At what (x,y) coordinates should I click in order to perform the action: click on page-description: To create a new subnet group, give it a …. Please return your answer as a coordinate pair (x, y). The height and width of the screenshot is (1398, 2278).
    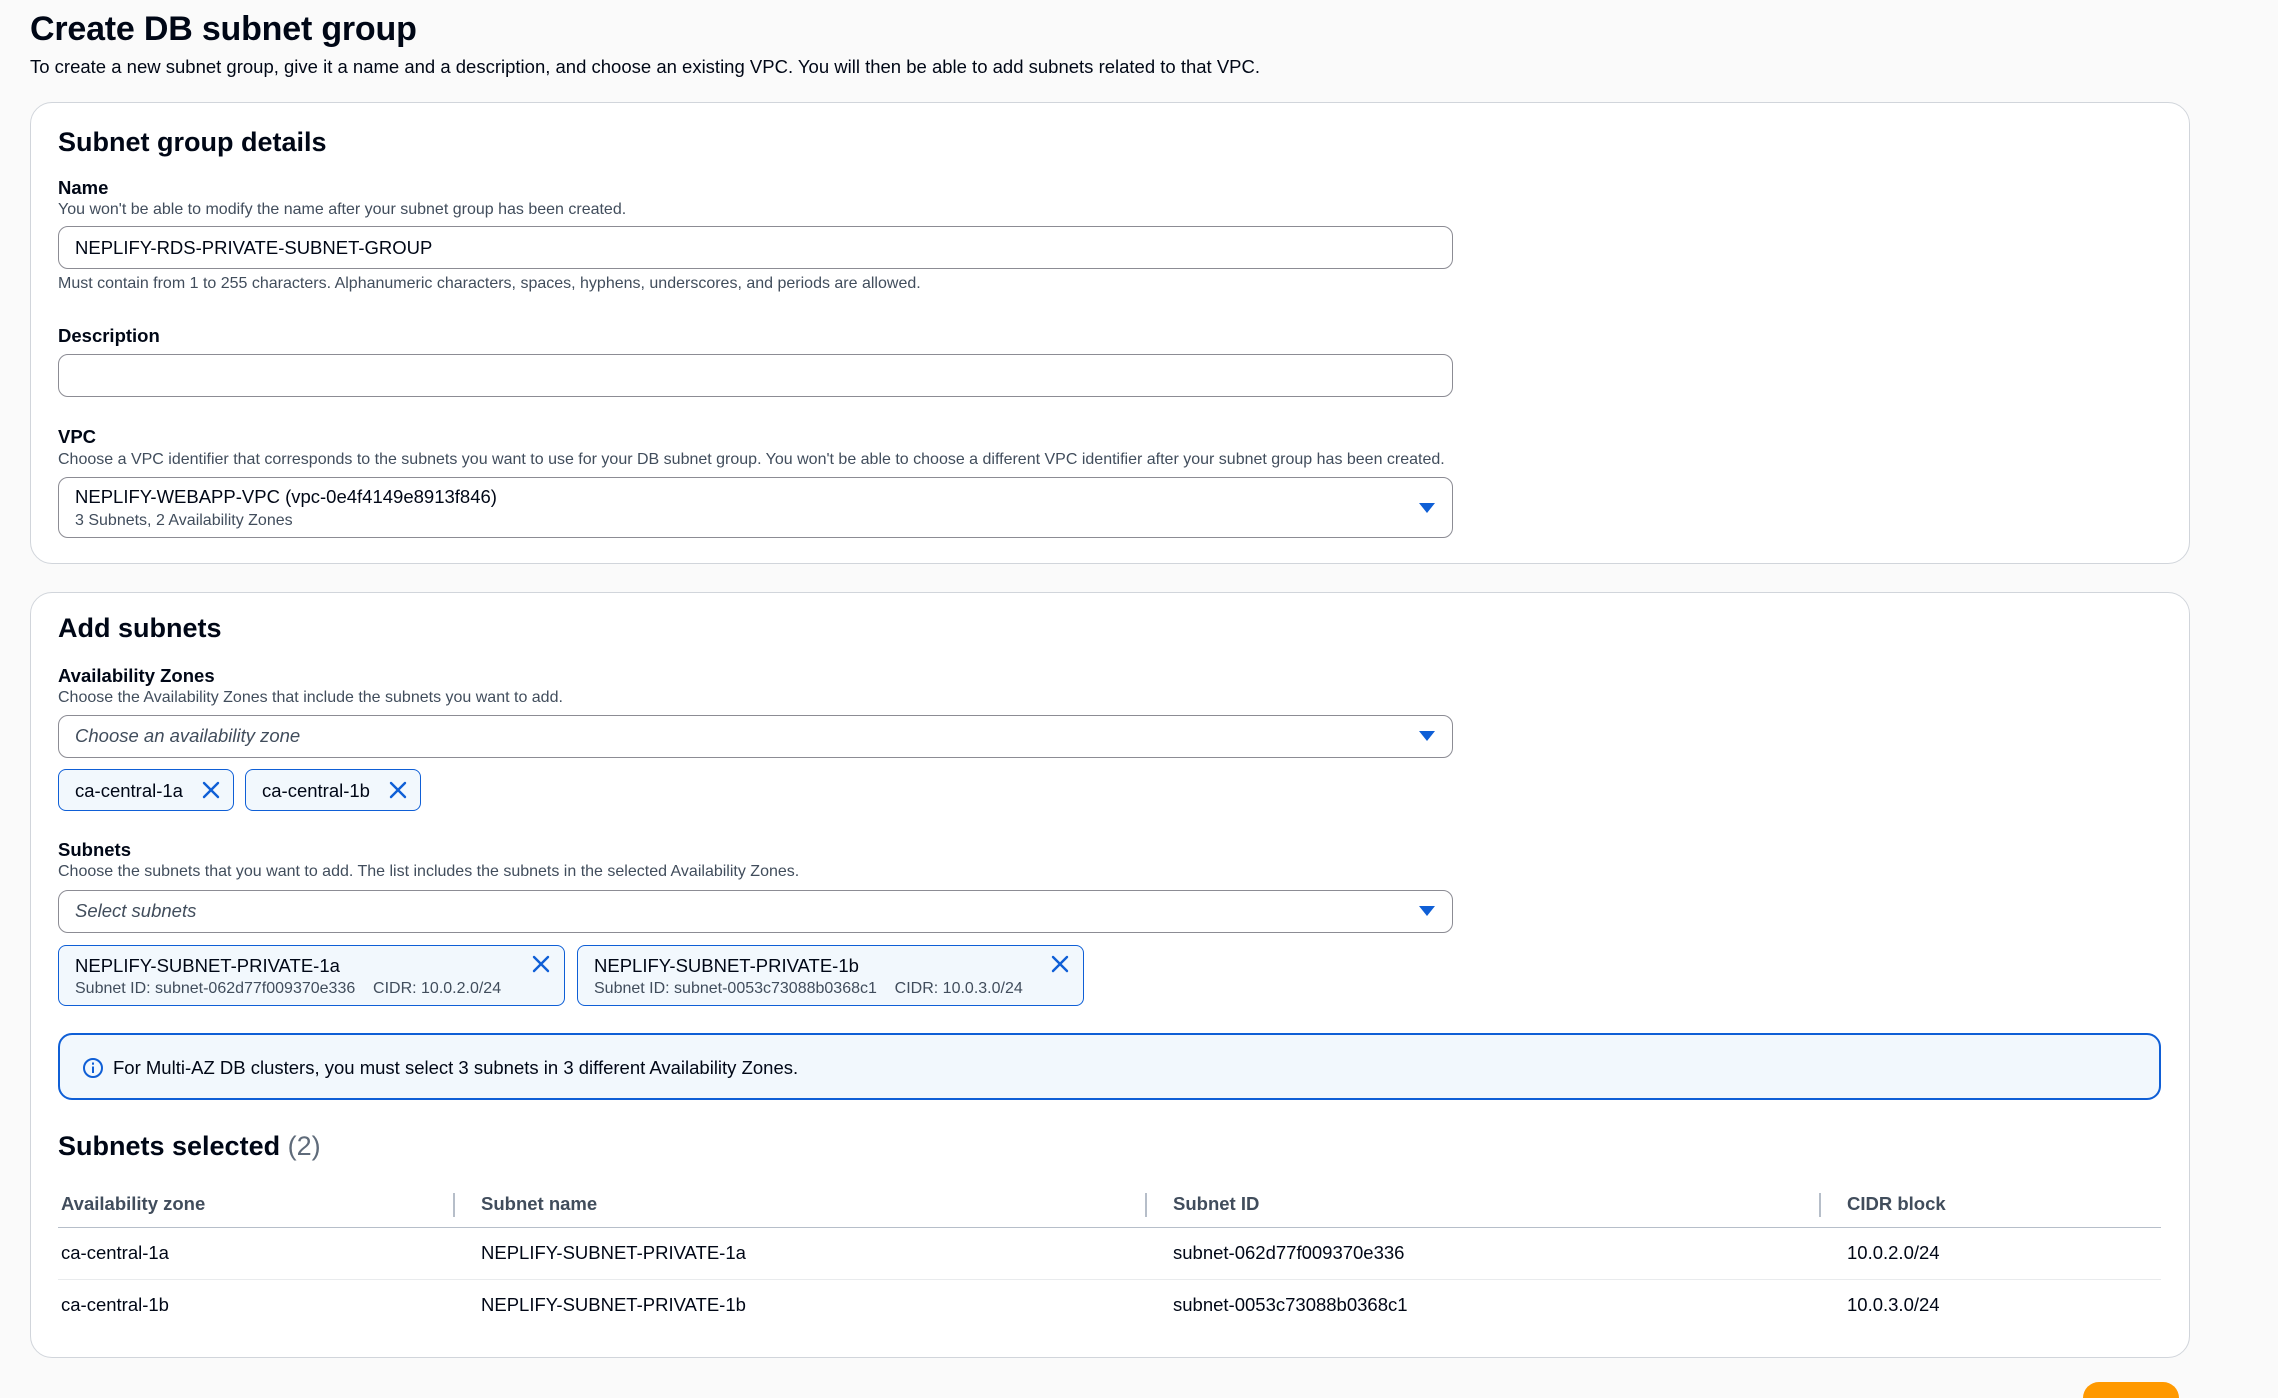
    Looking at the image, I should click on (645, 66).